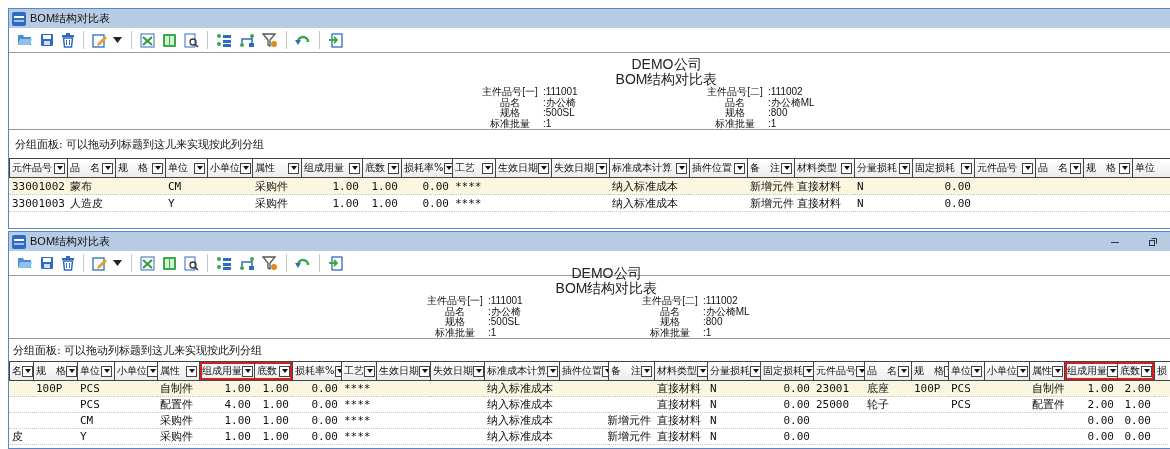  What do you see at coordinates (589, 203) in the screenshot?
I see `table-row: 33001003 人造皮 Y 采购件 1.00 1.00 0.00 **** 纳入标准成本 新增元件 直接材料 N 0.00` at bounding box center [589, 203].